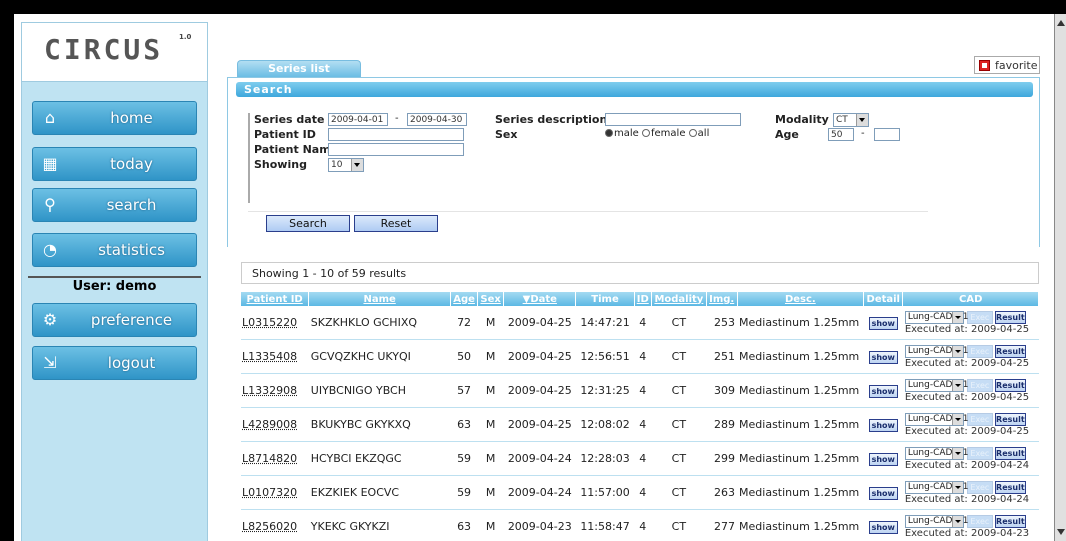 The height and width of the screenshot is (541, 1066). What do you see at coordinates (114, 118) in the screenshot?
I see `nav-home-button: ⌂ home` at bounding box center [114, 118].